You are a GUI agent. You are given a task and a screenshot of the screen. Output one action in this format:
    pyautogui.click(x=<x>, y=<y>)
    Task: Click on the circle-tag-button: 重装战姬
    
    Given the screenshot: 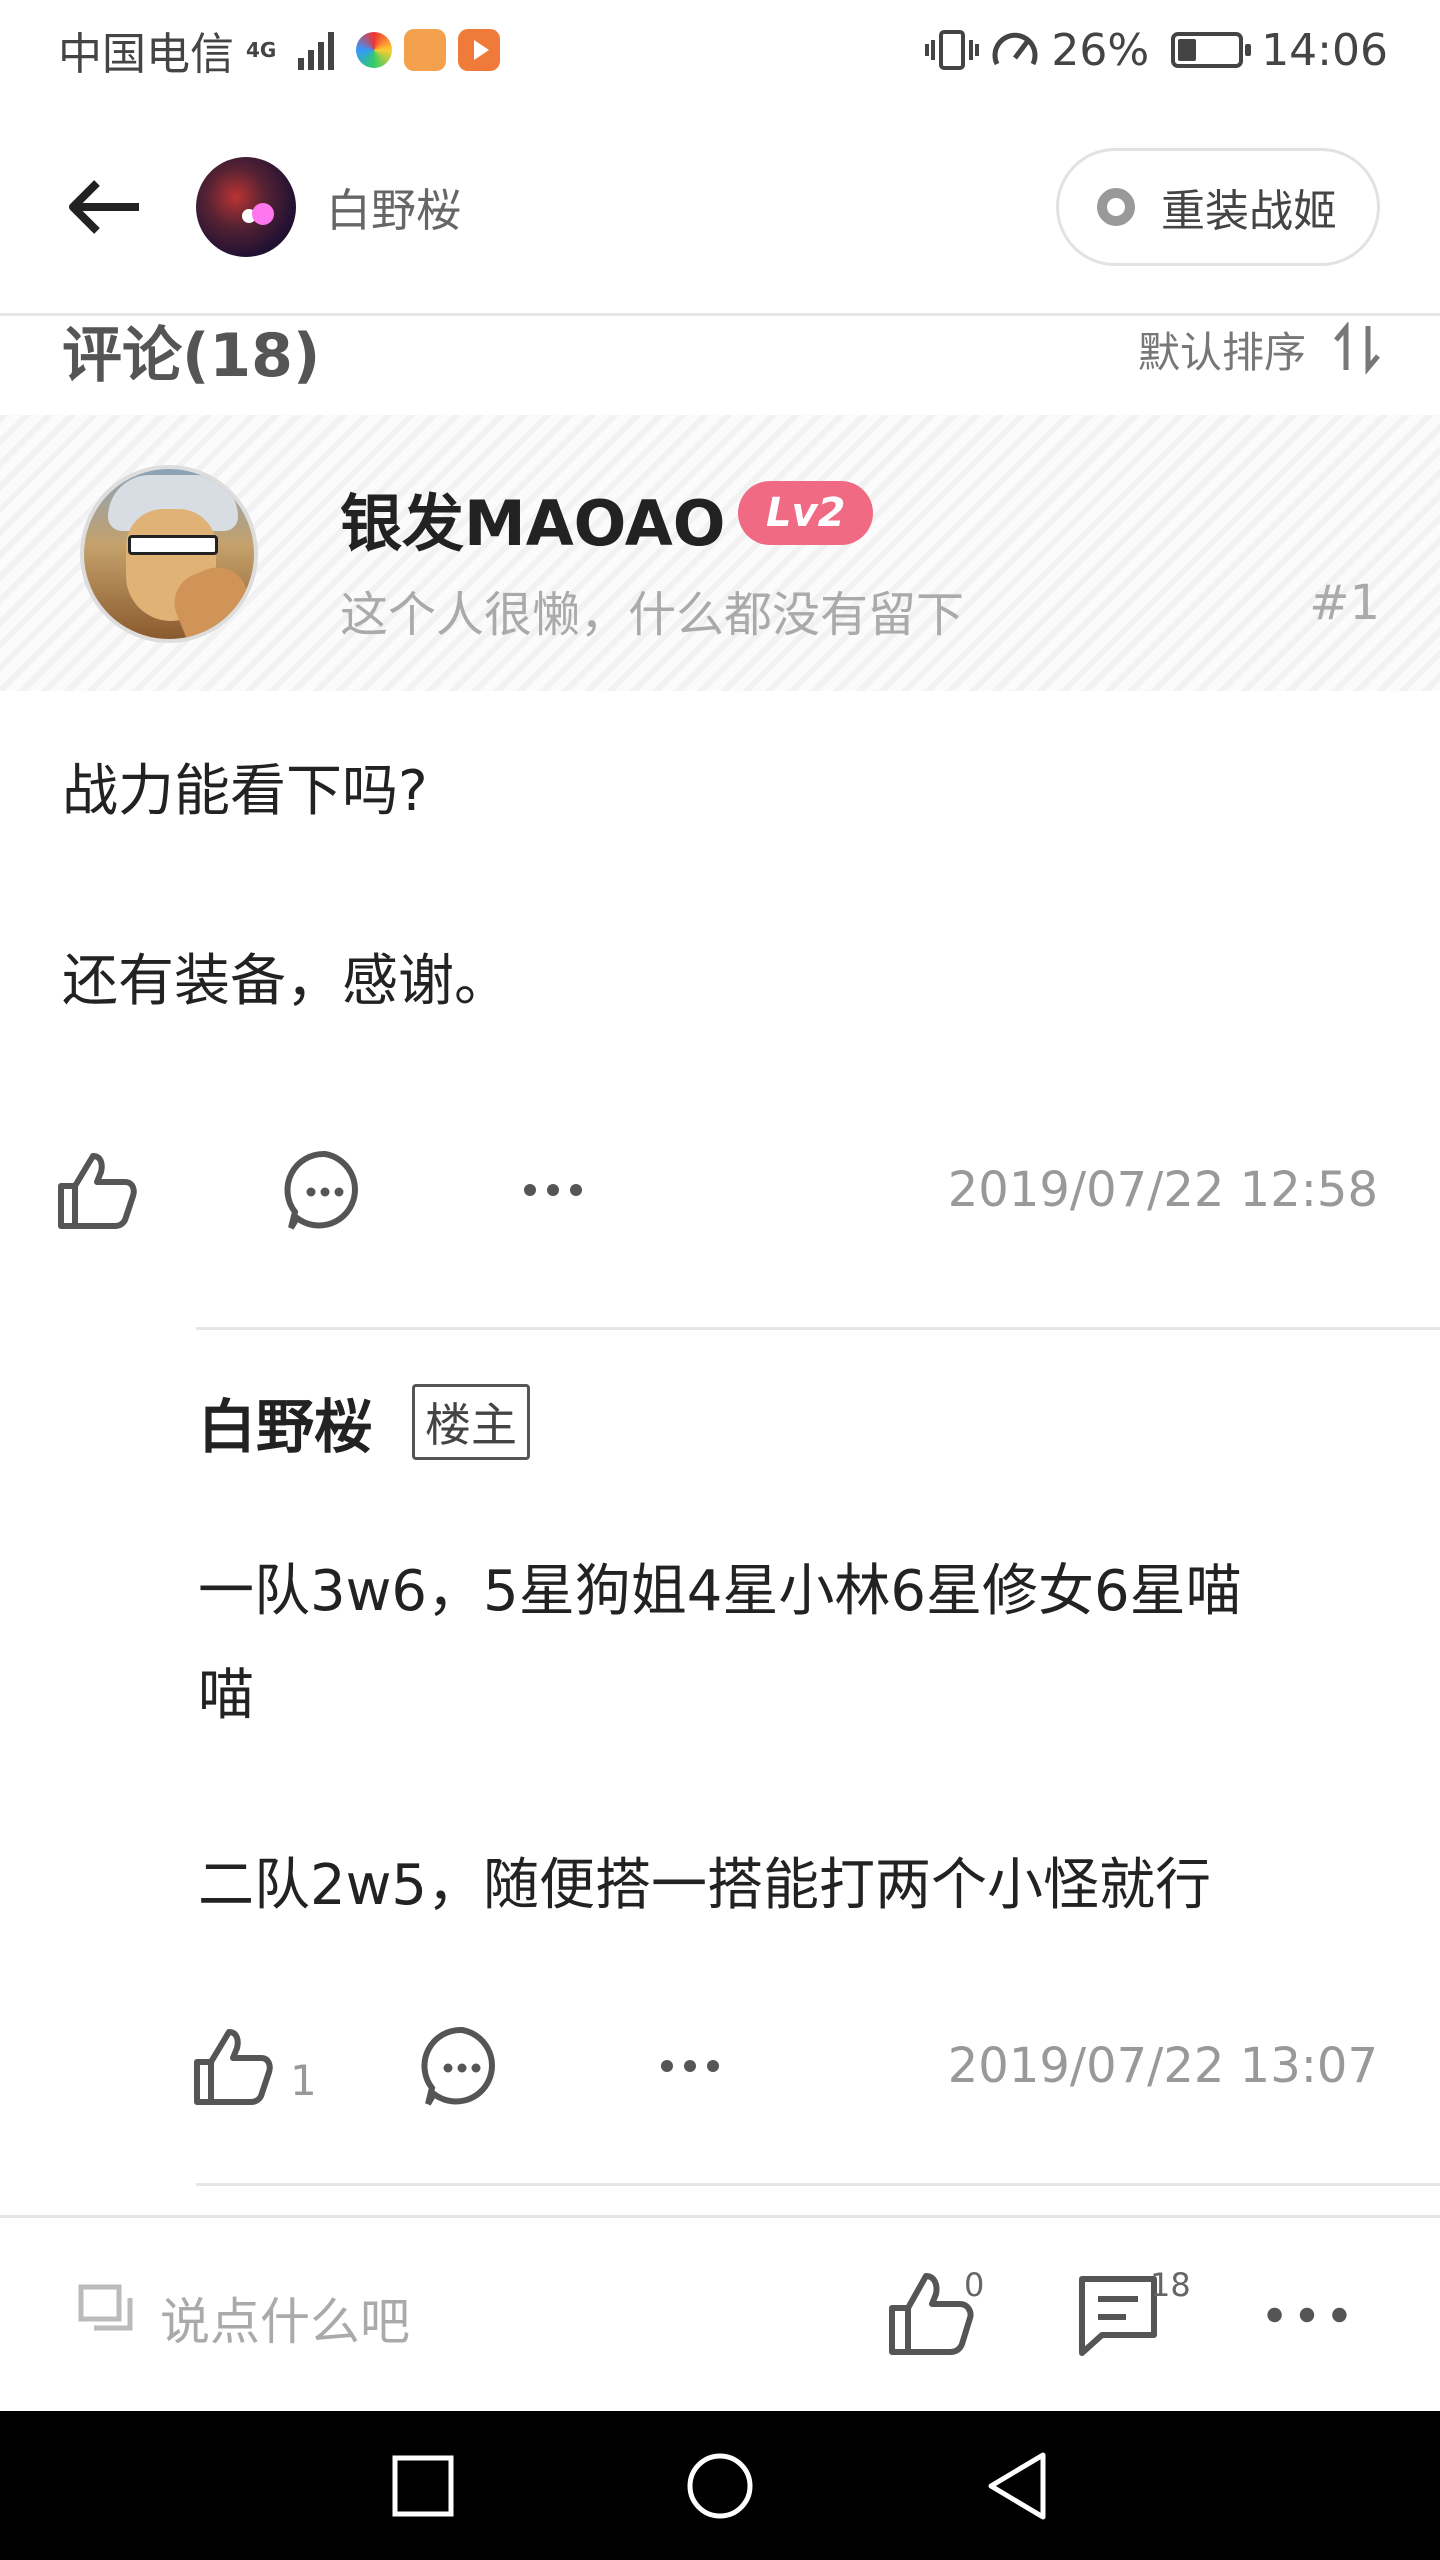 What is the action you would take?
    pyautogui.click(x=1218, y=206)
    